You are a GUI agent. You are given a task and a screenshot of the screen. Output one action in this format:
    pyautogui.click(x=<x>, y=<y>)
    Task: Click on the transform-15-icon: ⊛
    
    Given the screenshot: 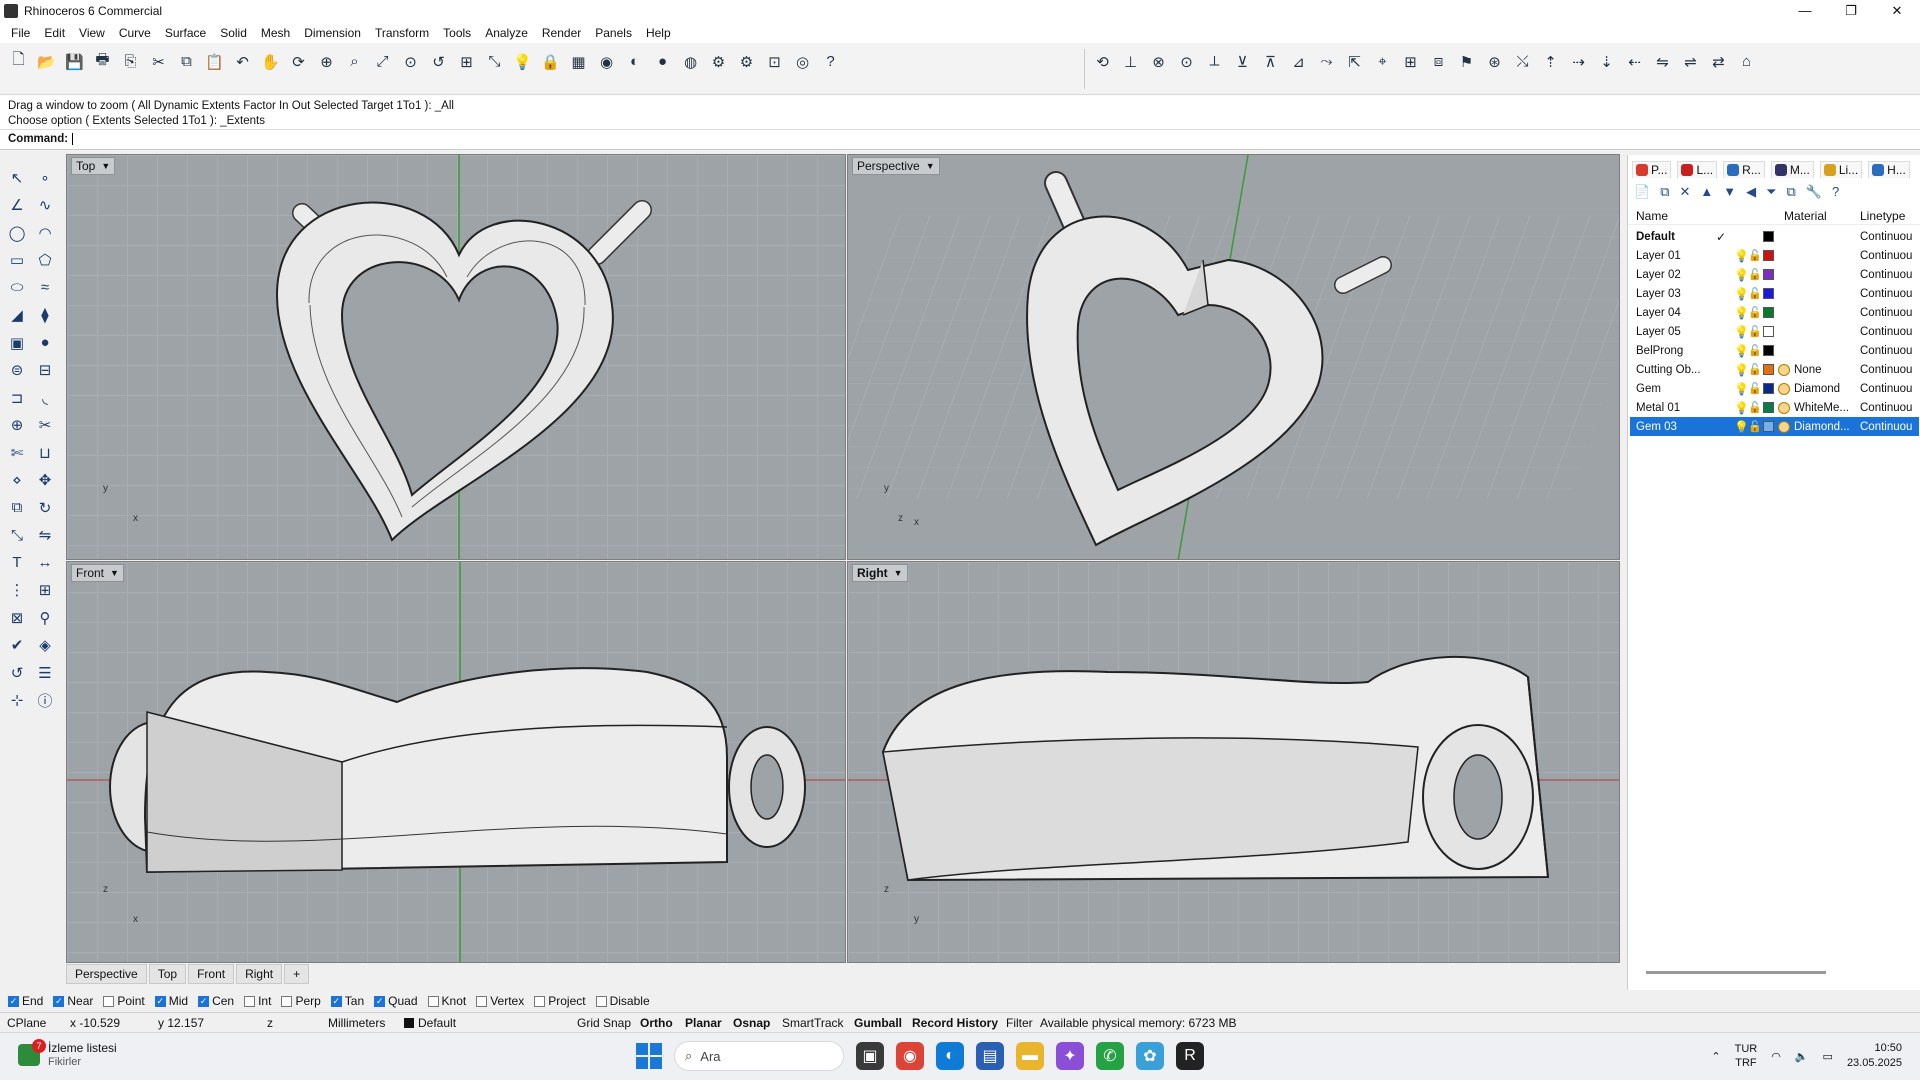 What is the action you would take?
    pyautogui.click(x=1494, y=61)
    